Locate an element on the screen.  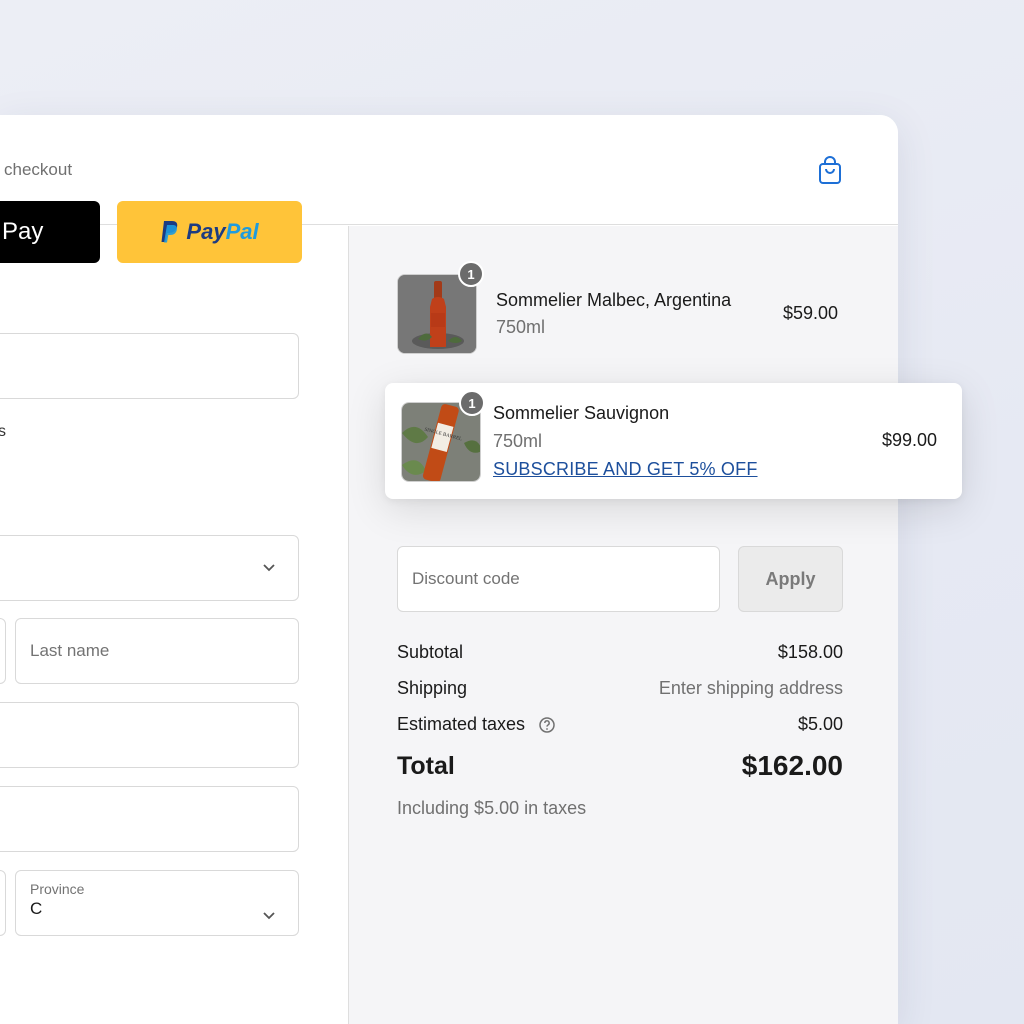
shipping-value: Enter shipping address is located at coordinates (750, 688).